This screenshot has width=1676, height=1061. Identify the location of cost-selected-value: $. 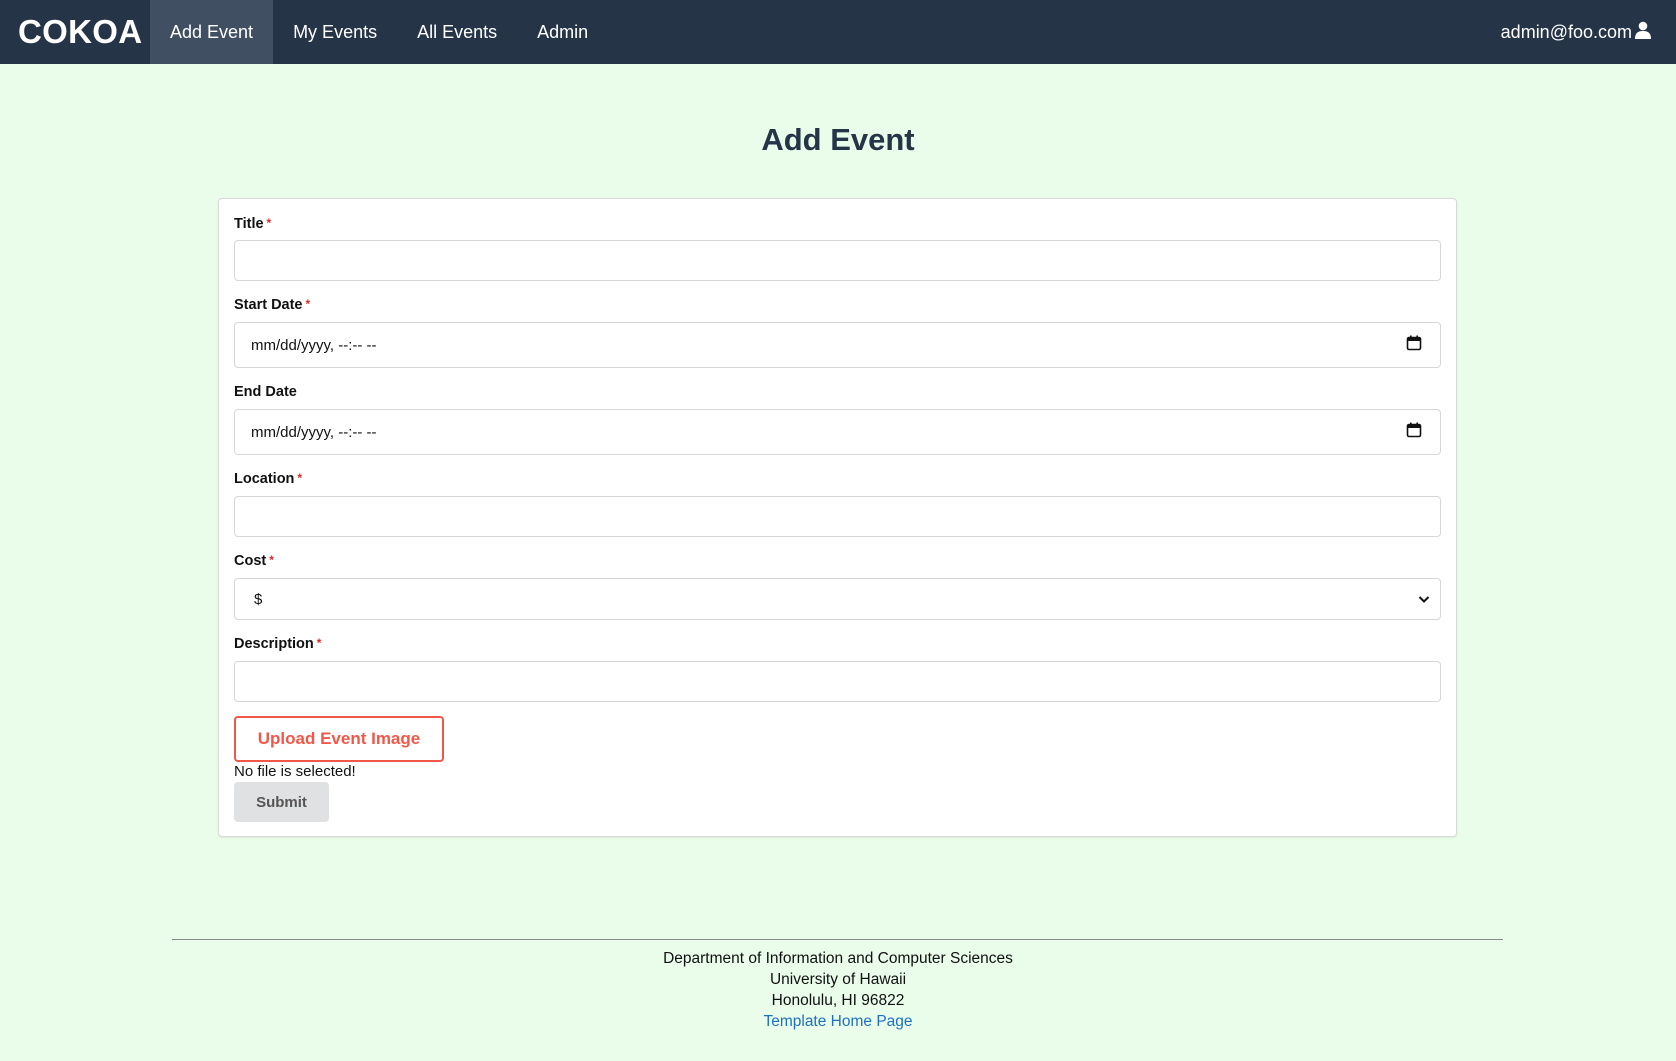
(258, 599).